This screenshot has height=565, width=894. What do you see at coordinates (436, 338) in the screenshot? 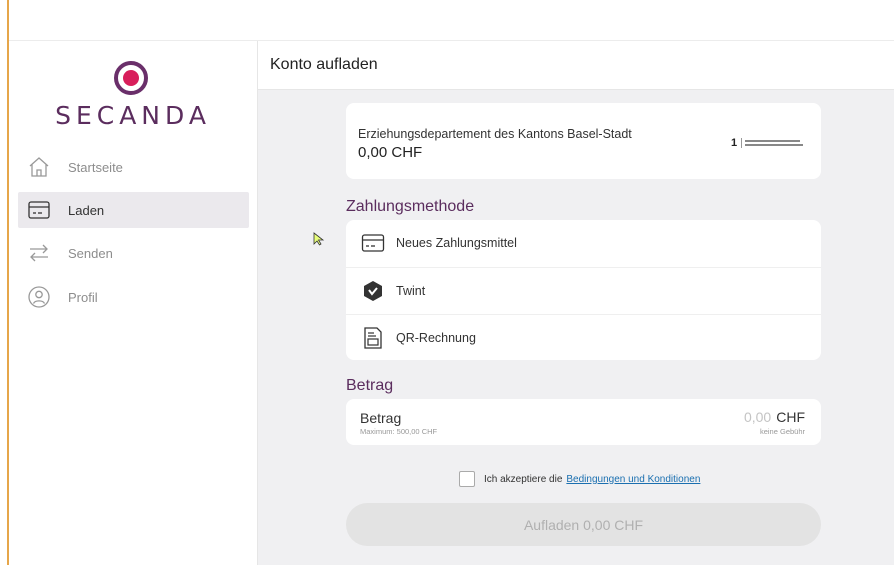
I see `payment-method-label: QR-Rechnung` at bounding box center [436, 338].